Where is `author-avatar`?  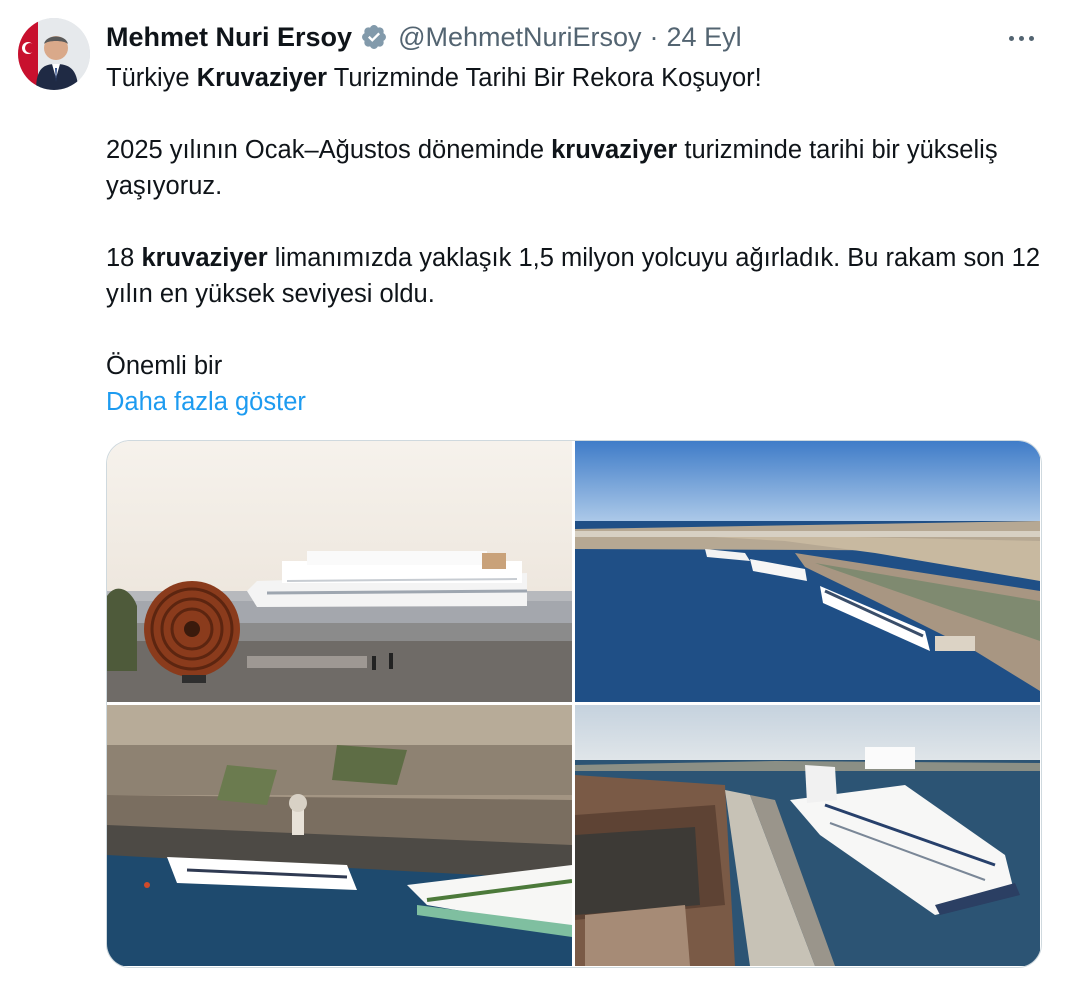 author-avatar is located at coordinates (54, 54).